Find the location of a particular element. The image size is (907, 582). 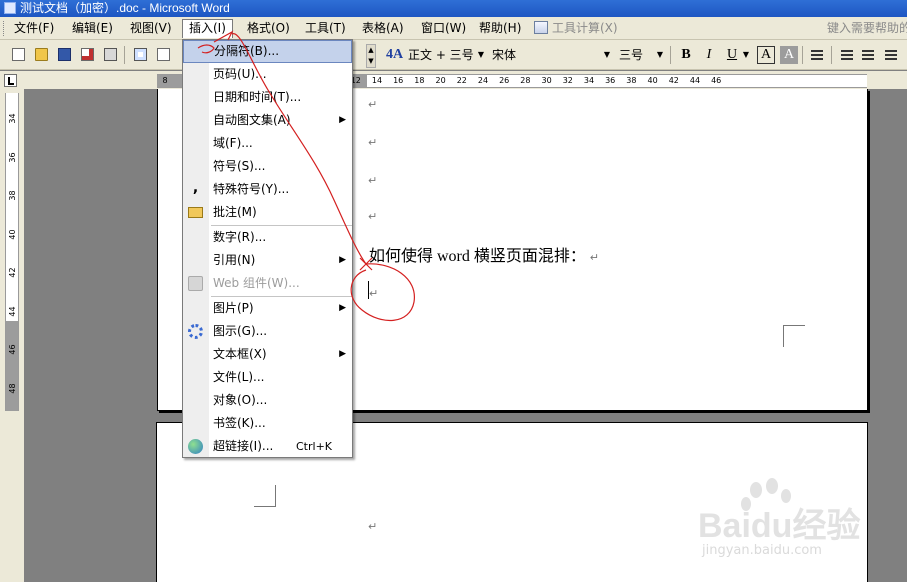

insert-comment: 批注(M) is located at coordinates (267, 212).